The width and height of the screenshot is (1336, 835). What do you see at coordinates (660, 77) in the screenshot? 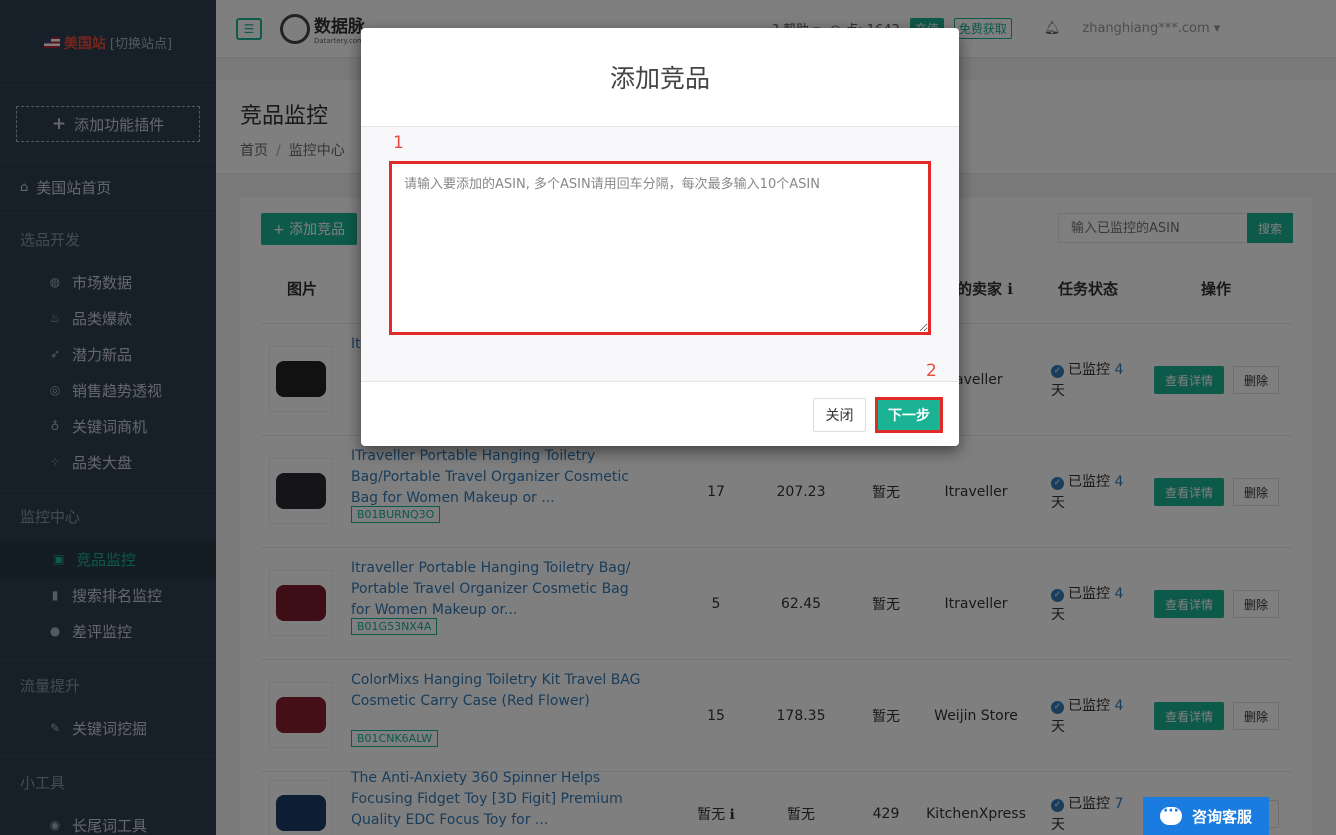
I see `modal-title: 添加竞品` at bounding box center [660, 77].